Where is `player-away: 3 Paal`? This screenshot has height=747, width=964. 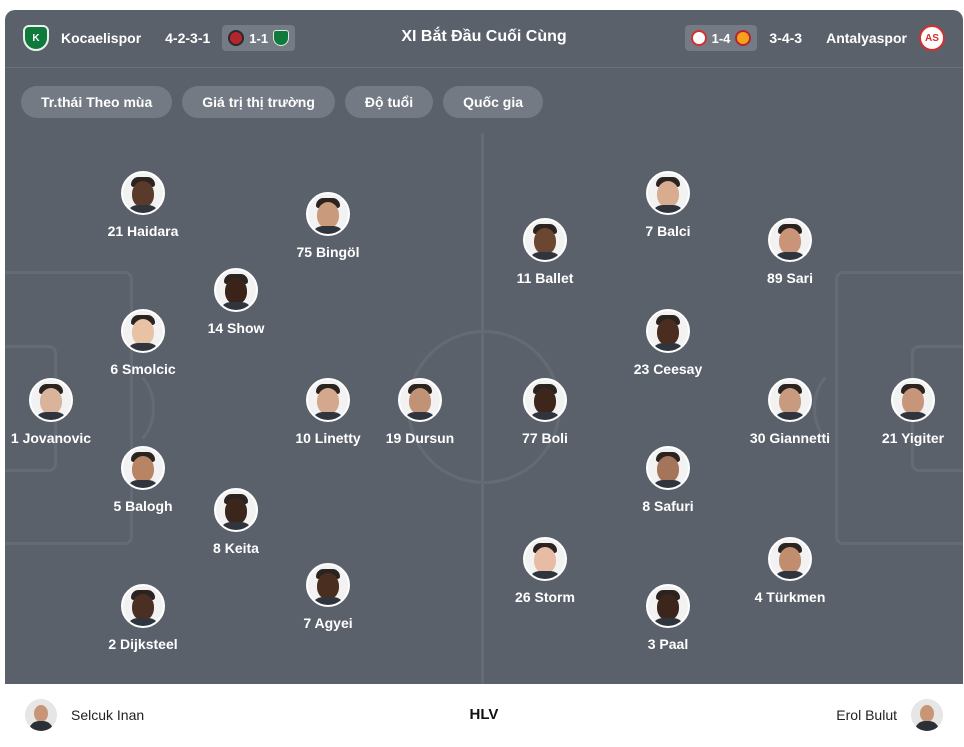
player-away: 3 Paal is located at coordinates (668, 618).